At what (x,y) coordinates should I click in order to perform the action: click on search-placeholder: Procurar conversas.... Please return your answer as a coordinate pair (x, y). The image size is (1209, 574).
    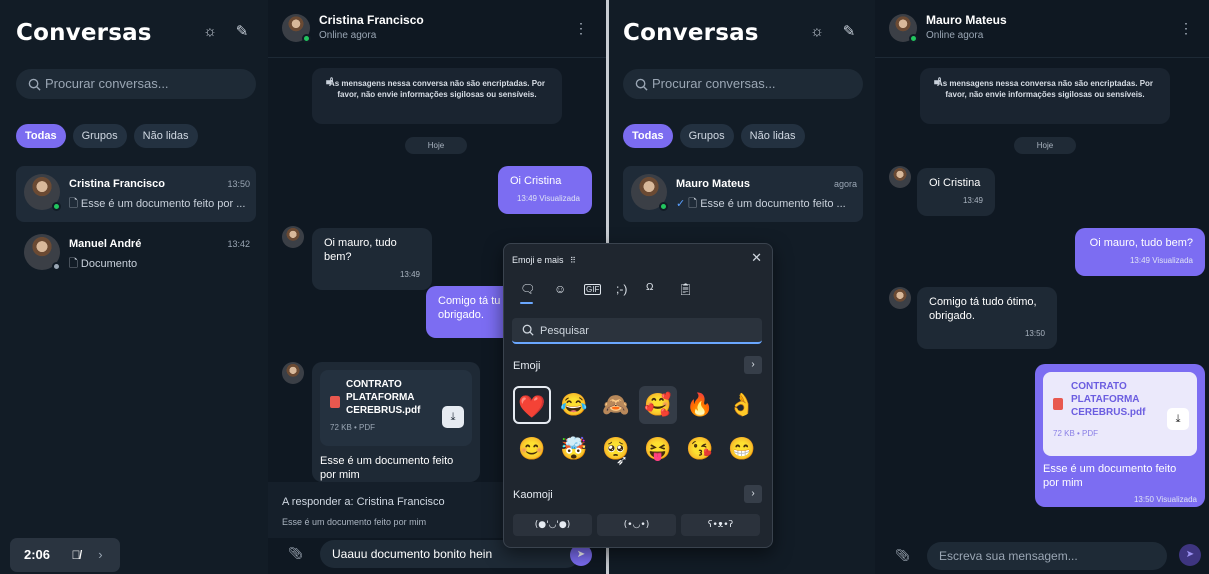
    Looking at the image, I should click on (107, 83).